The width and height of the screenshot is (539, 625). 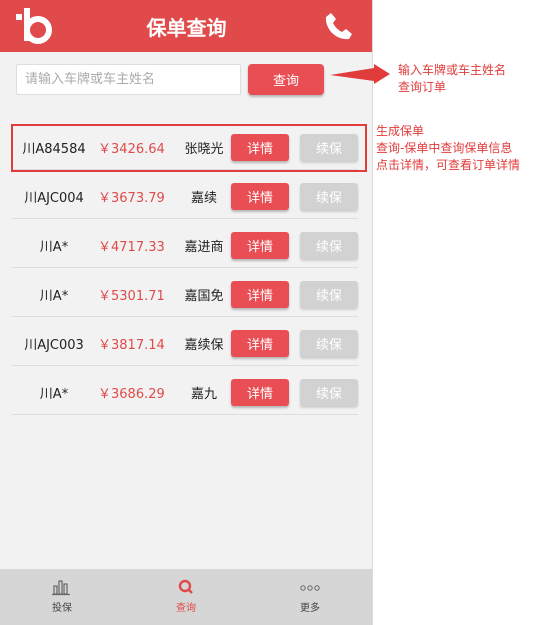 I want to click on policy-row: 川AJC003 ￥3817.14 嘉续保 详情 续保, so click(x=185, y=341).